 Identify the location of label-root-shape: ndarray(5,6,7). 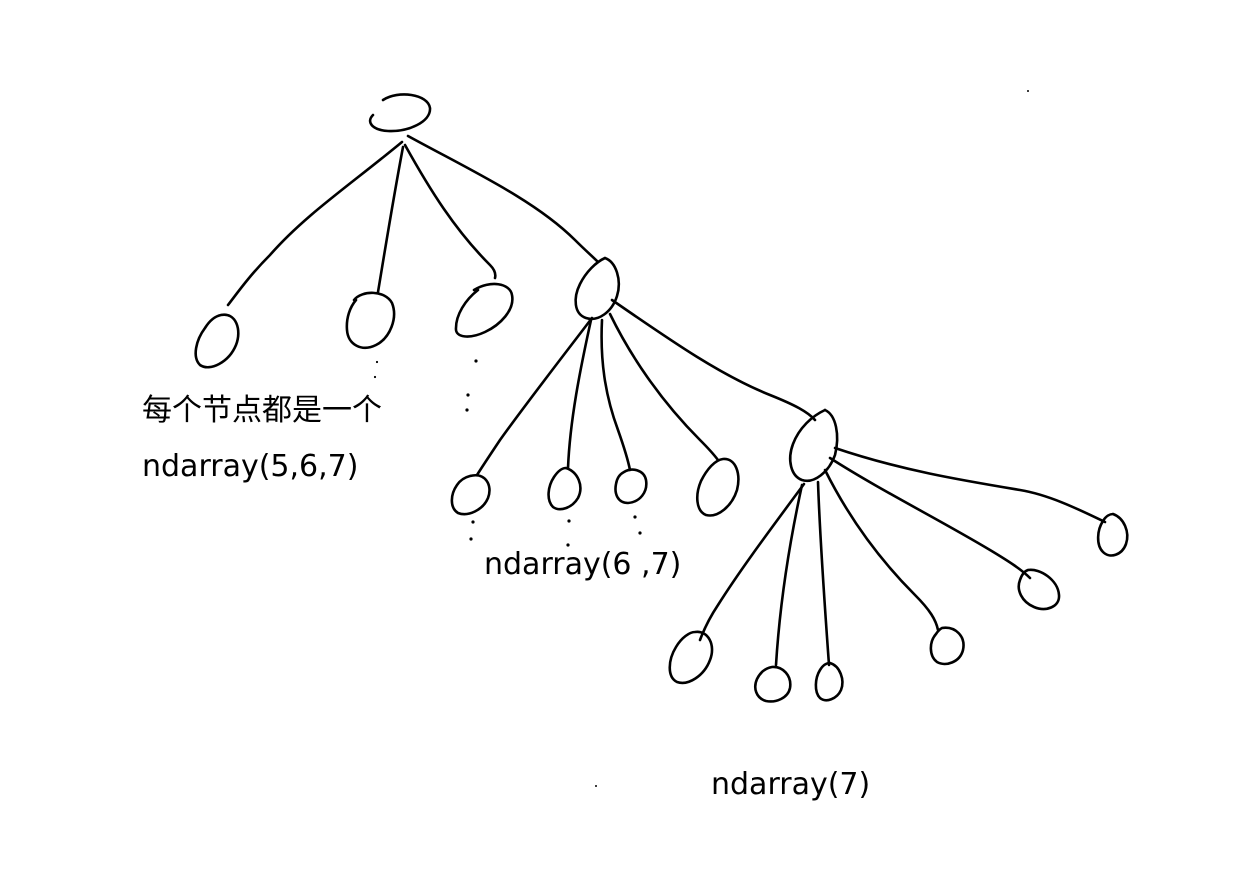
(250, 466).